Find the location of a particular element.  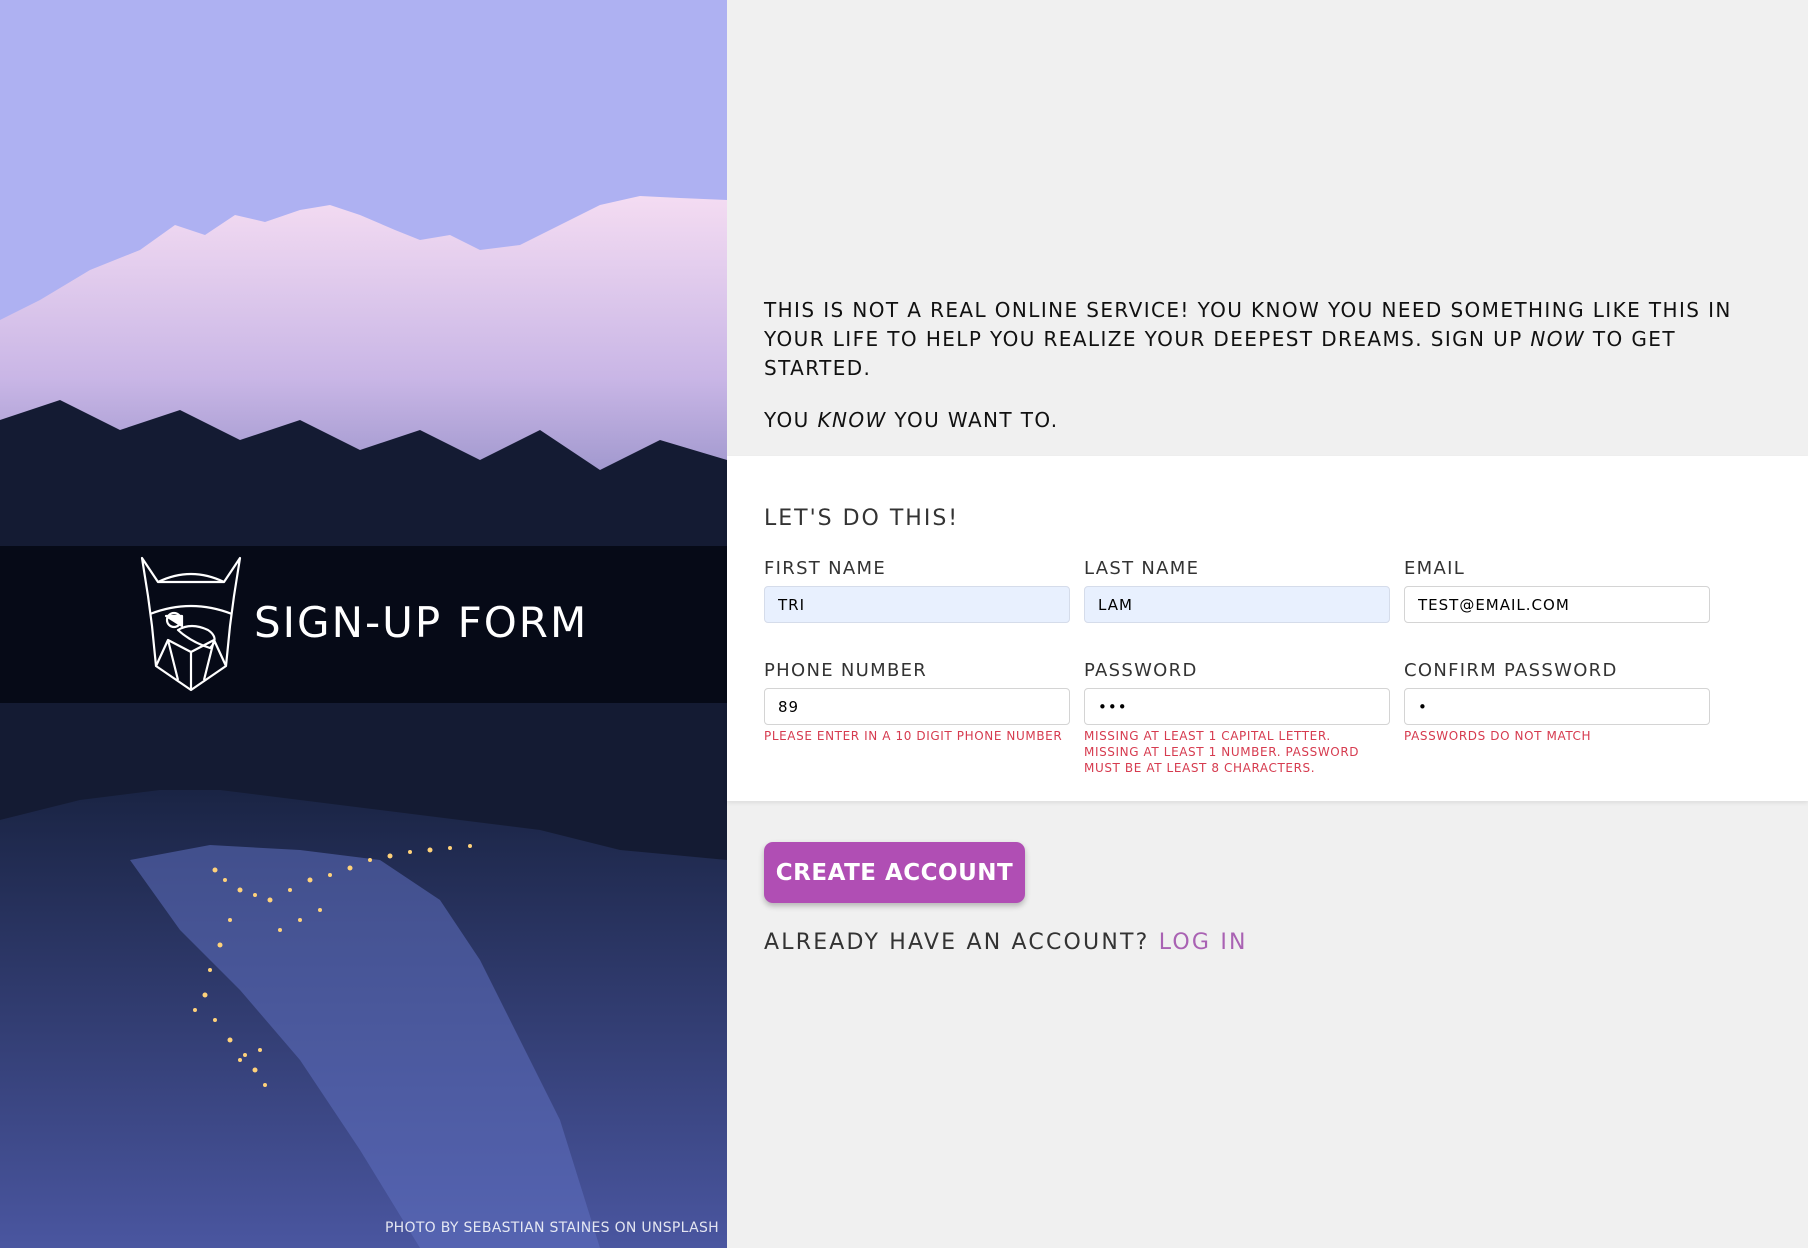

create-account-button: CREATE ACCOUNT is located at coordinates (894, 872).